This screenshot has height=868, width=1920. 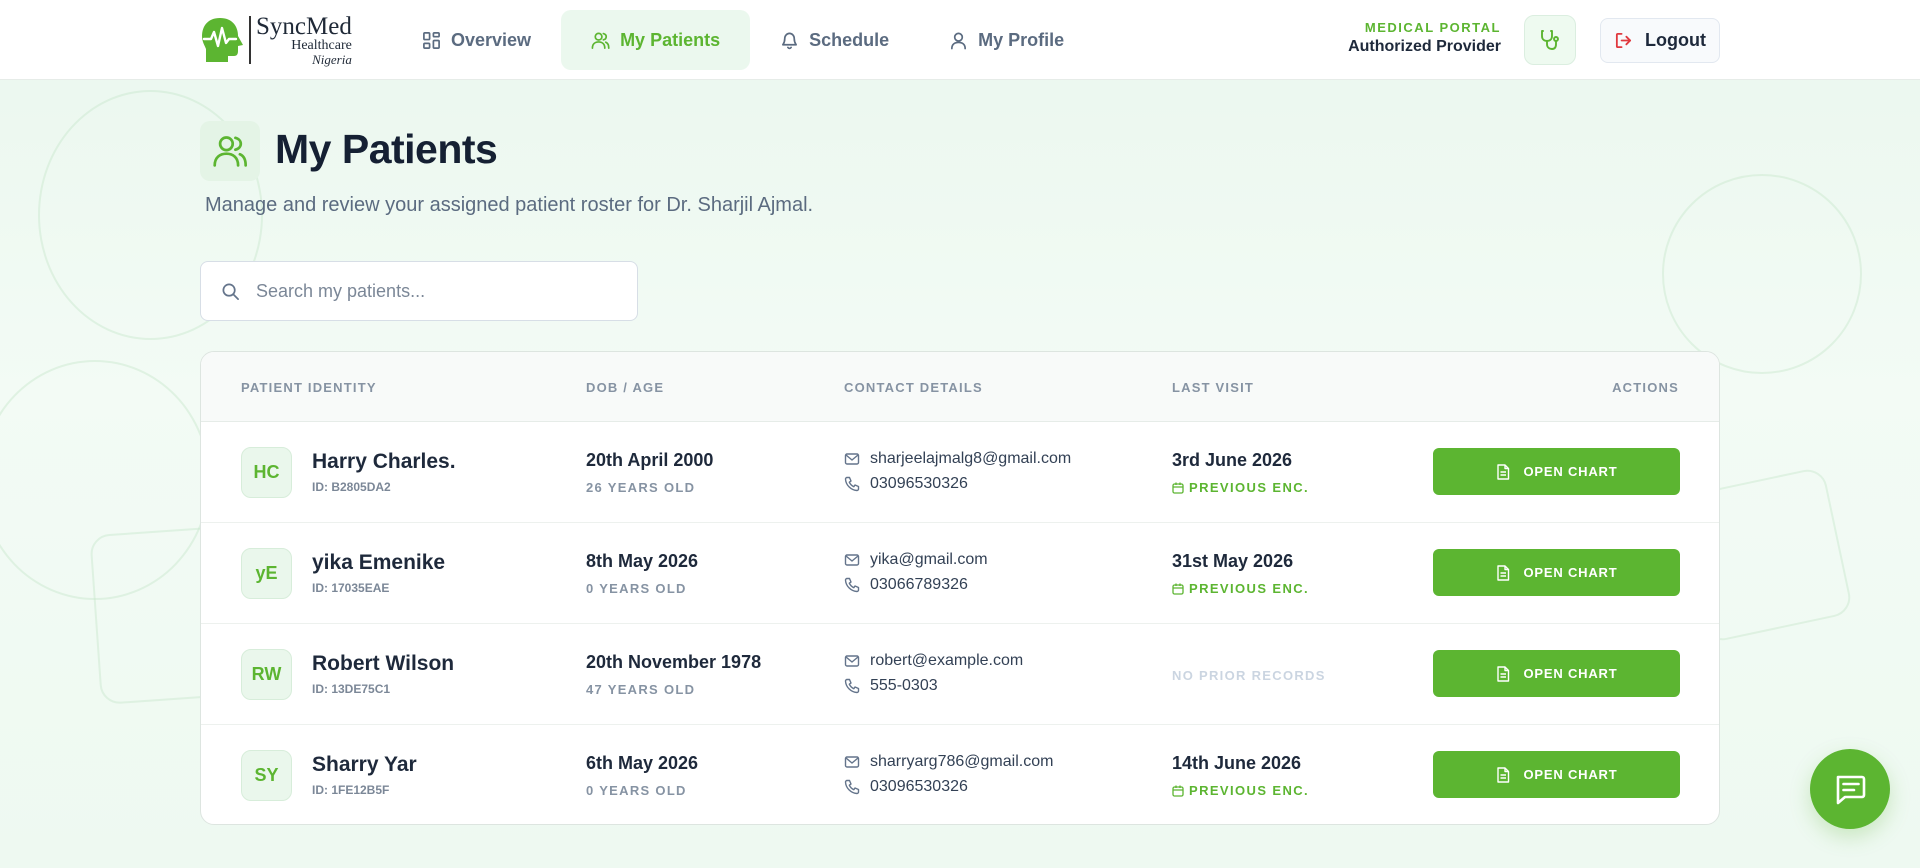 I want to click on patient-name: Robert Wilson, so click(x=383, y=663).